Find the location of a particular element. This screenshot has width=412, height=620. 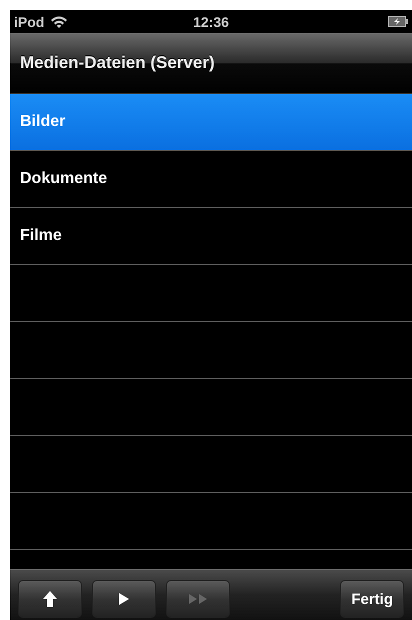

navigation-title: Medien-Dateien (Server) is located at coordinates (117, 63).